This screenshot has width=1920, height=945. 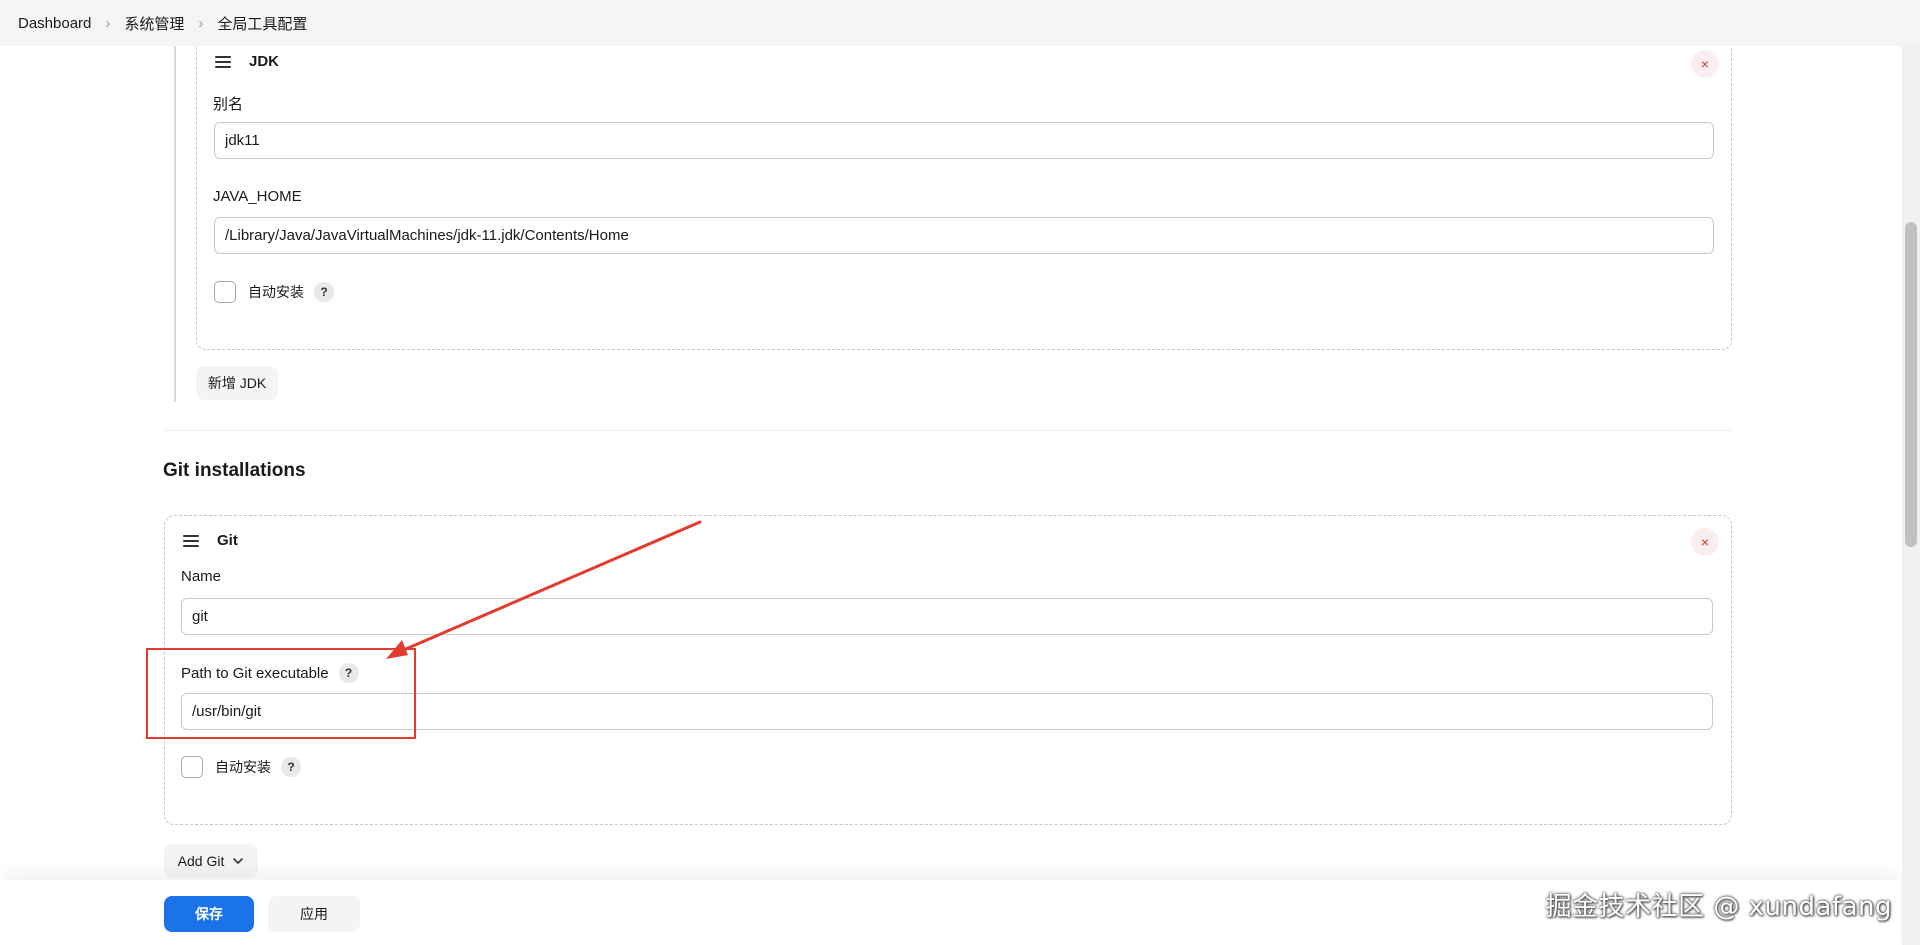 I want to click on section-indent-line, so click(x=175, y=224).